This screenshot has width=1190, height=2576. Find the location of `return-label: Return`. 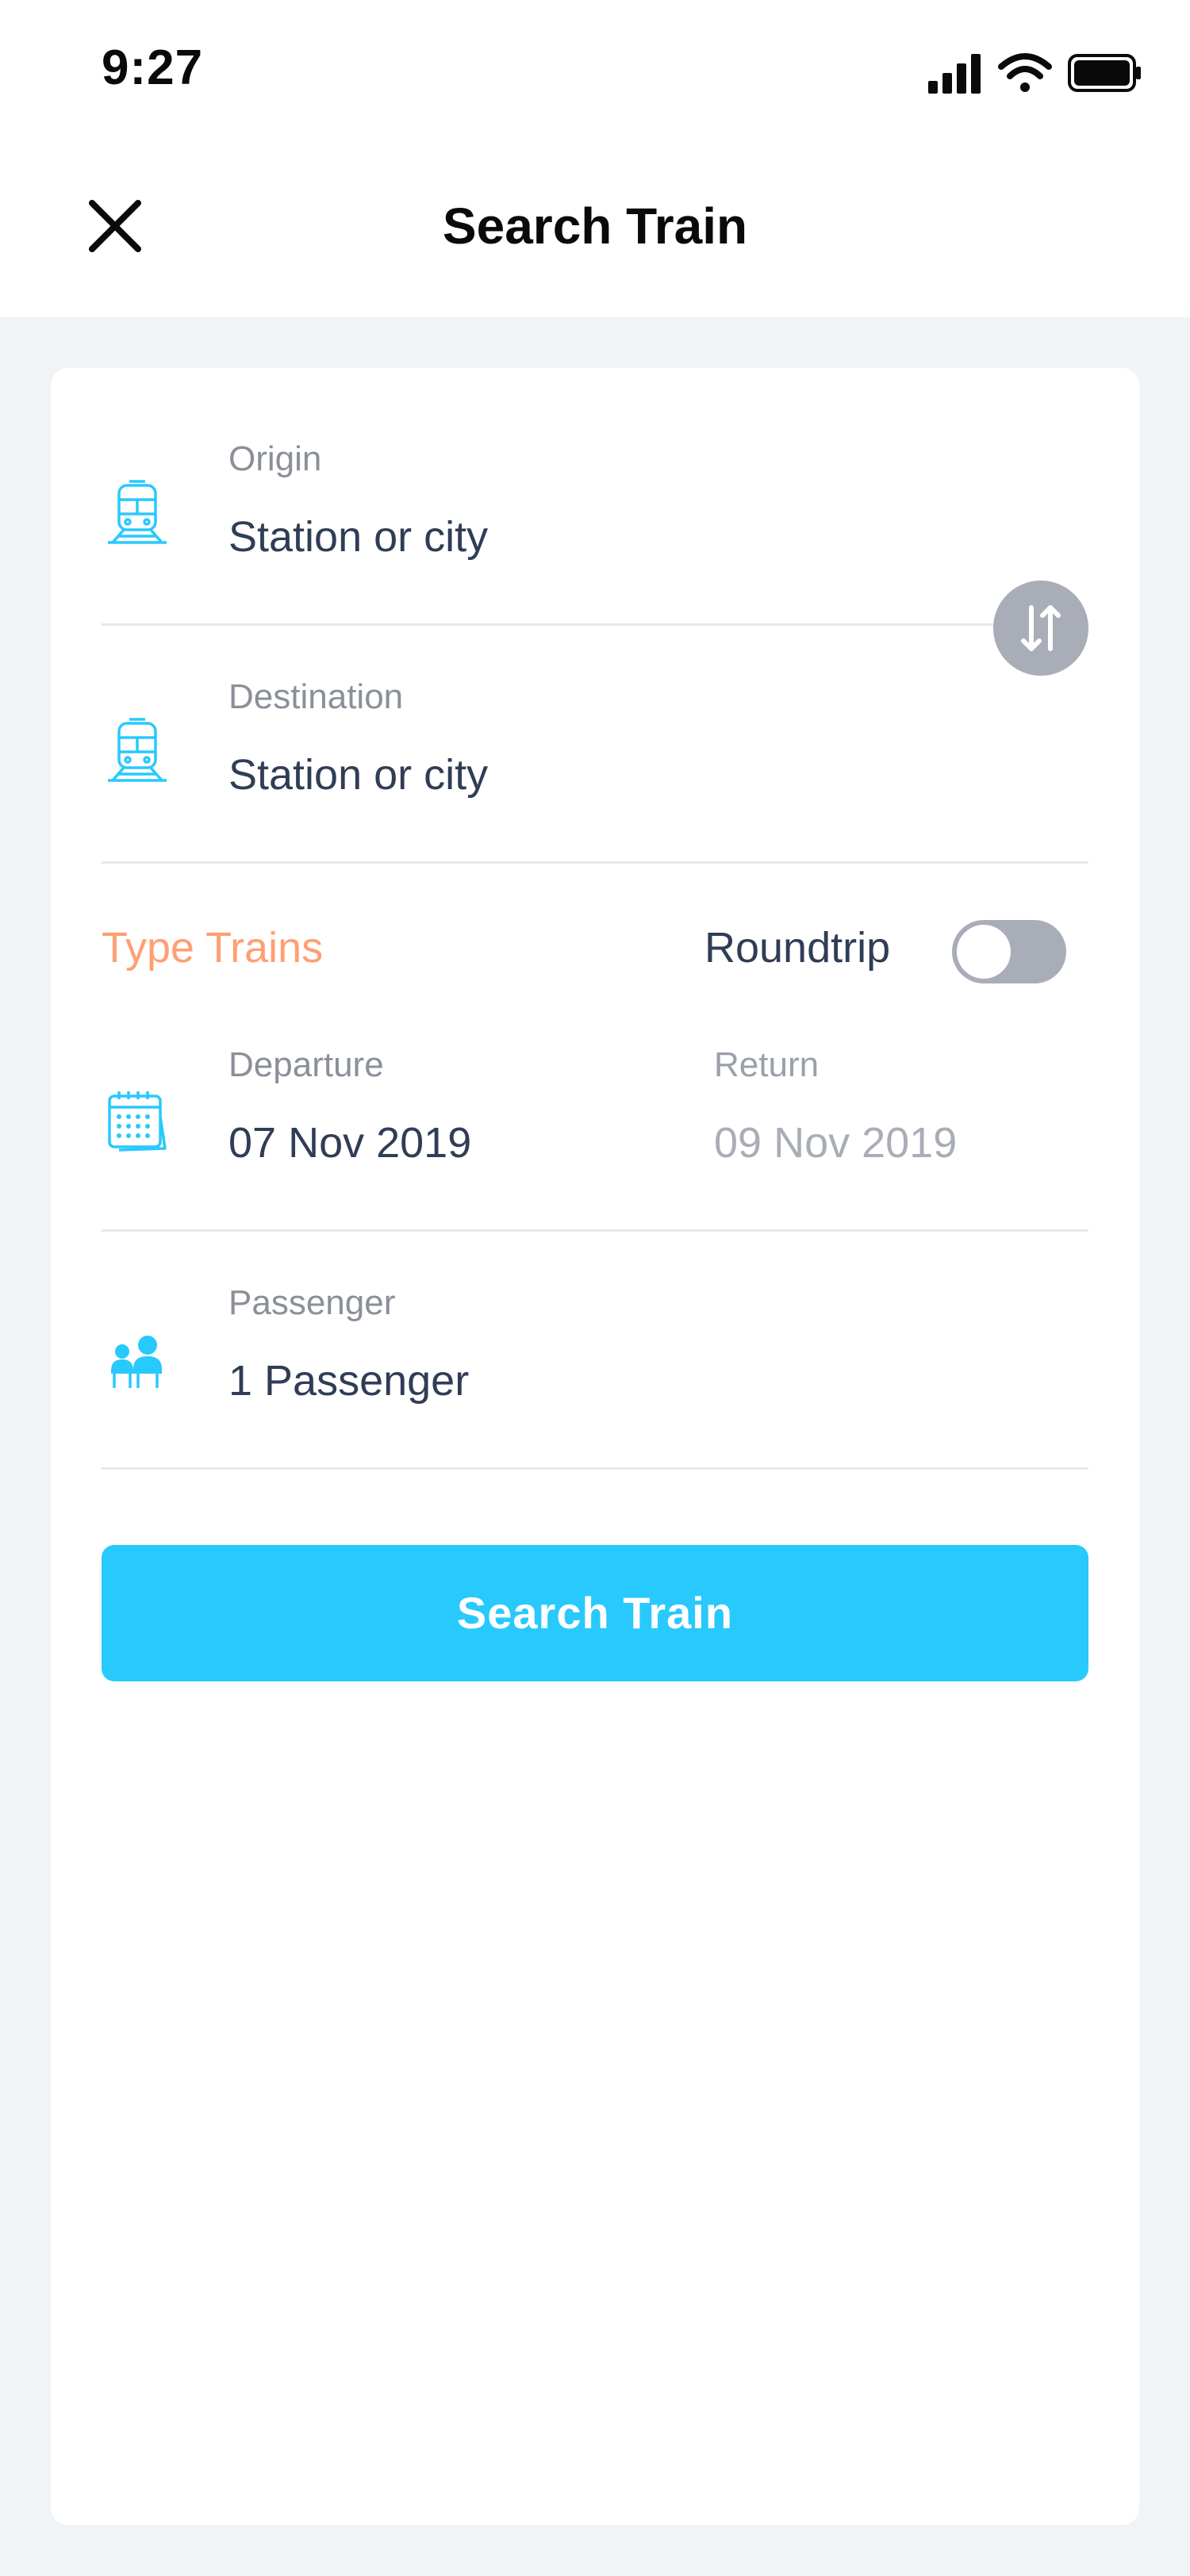

return-label: Return is located at coordinates (767, 1064).